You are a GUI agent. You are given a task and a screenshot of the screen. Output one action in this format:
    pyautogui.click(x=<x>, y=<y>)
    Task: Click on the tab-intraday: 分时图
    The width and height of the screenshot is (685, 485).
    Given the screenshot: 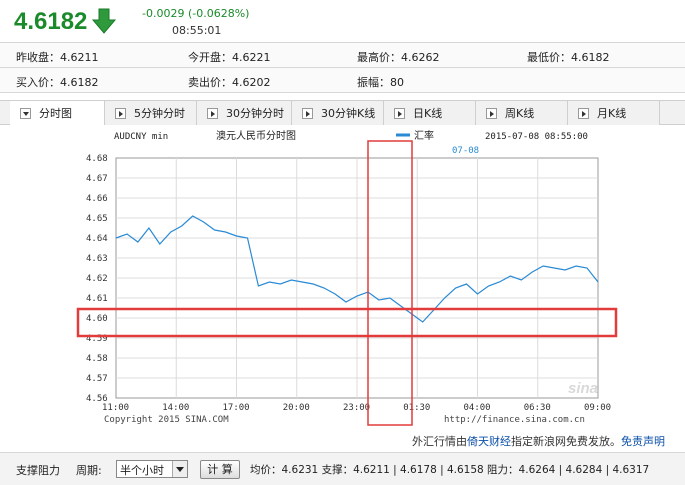 What is the action you would take?
    pyautogui.click(x=57, y=113)
    